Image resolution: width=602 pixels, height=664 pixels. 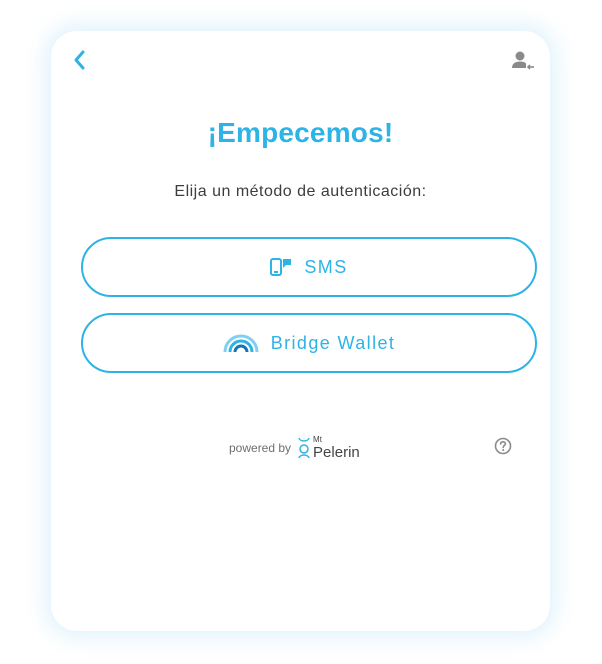 I want to click on sms-method-button: SMS, so click(x=309, y=267).